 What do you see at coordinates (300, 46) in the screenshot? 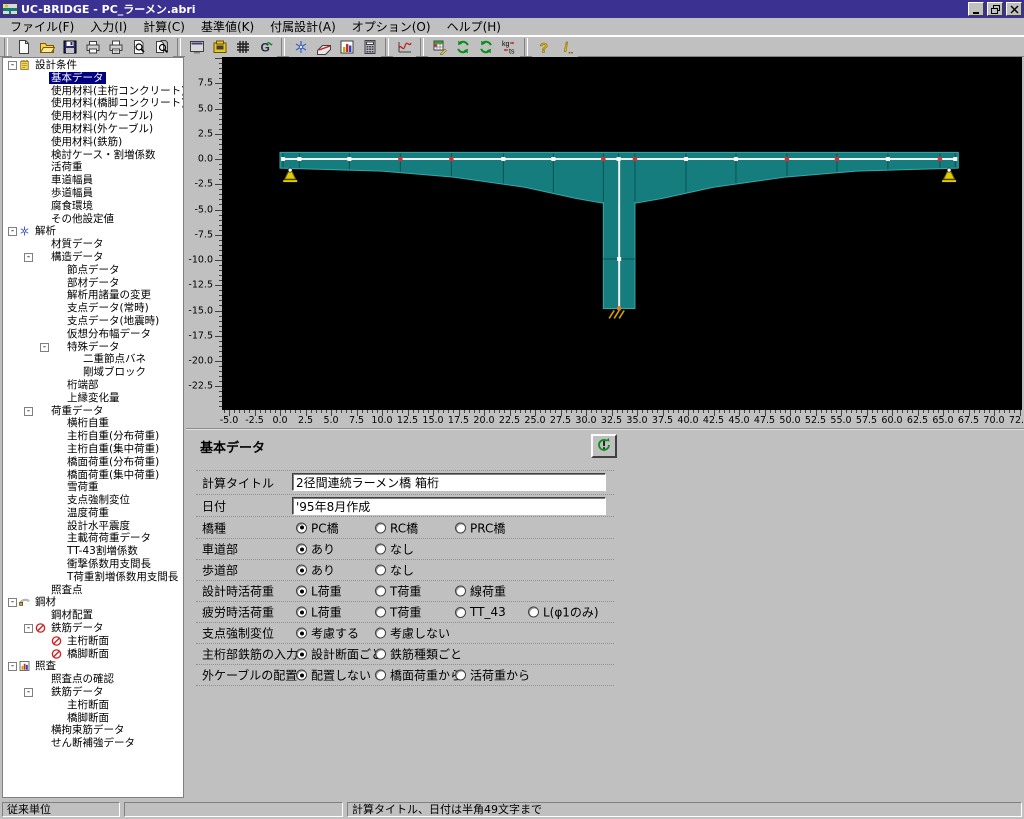
I see `node-tool-button` at bounding box center [300, 46].